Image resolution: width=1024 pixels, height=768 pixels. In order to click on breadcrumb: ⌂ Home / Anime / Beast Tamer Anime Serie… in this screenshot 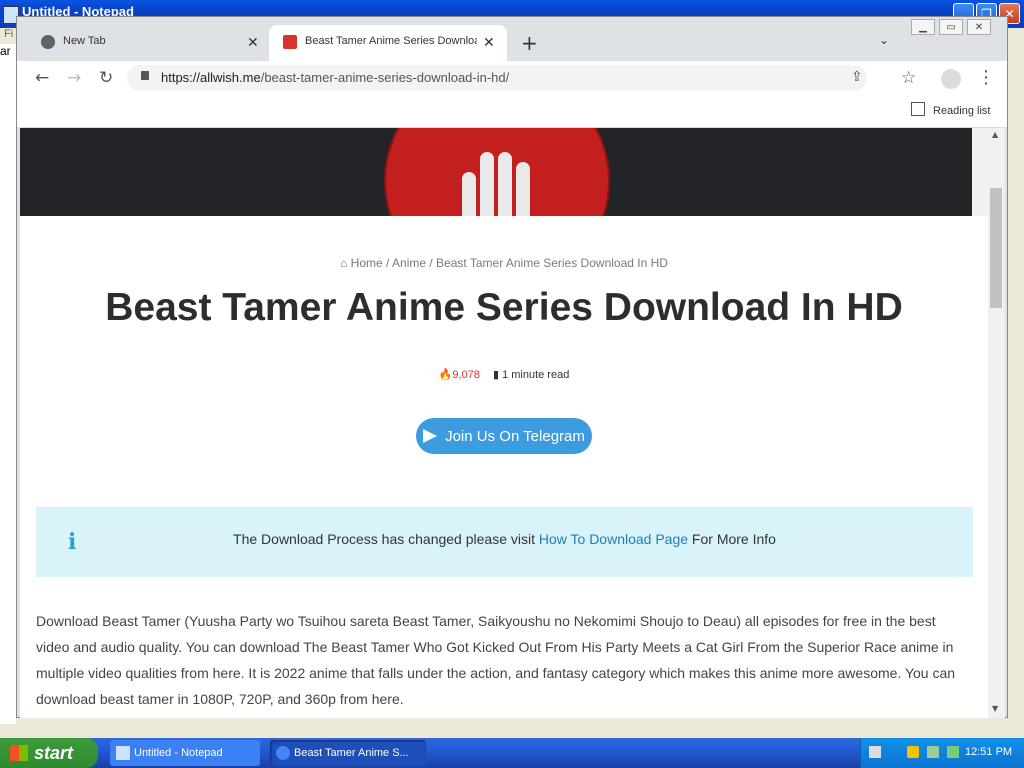, I will do `click(504, 263)`.